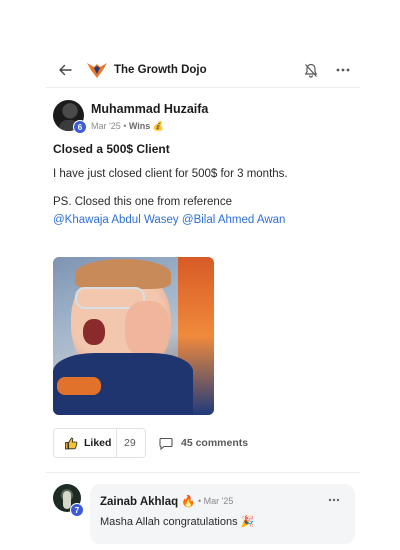 This screenshot has height=550, width=400. I want to click on post-actions: Liked 29 45 comments, so click(208, 443).